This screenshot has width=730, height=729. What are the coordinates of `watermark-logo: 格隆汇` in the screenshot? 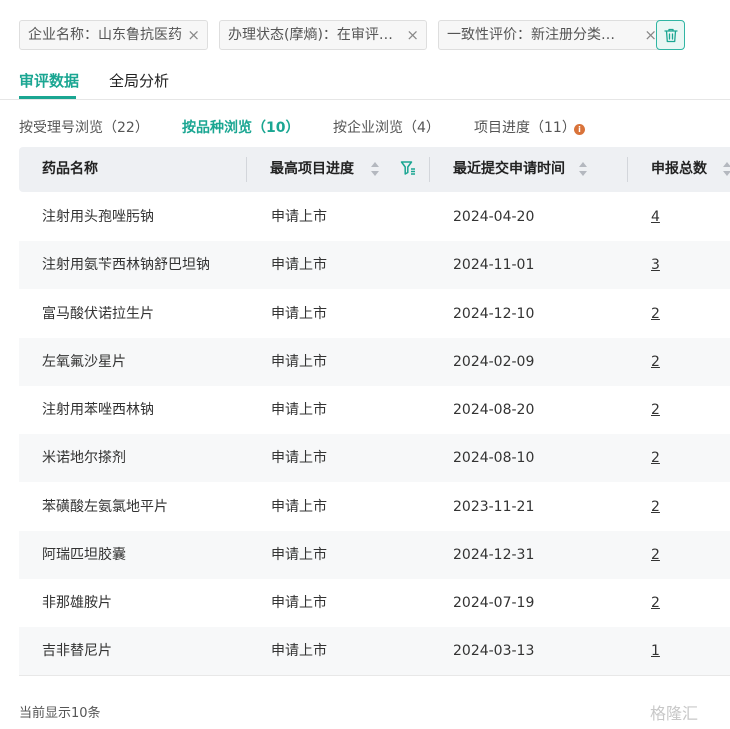 It's located at (674, 713).